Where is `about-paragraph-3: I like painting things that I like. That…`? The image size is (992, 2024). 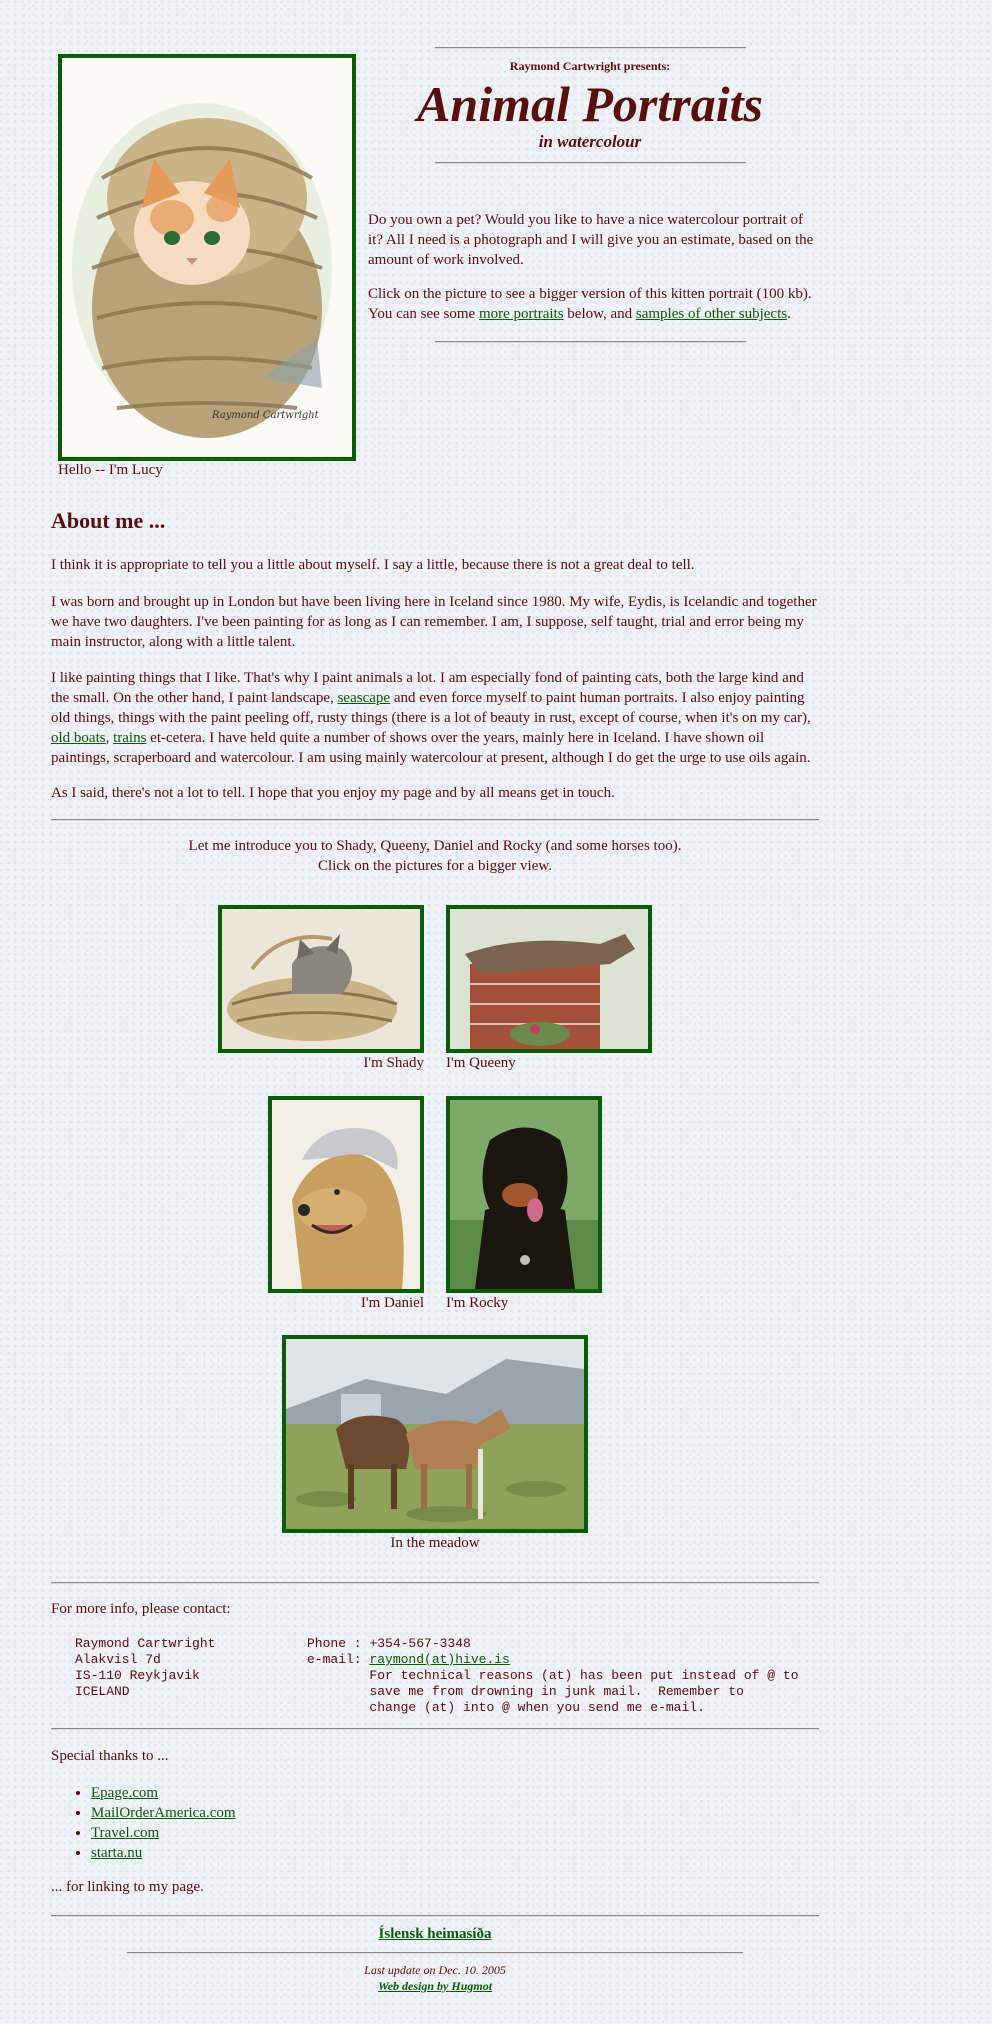
about-paragraph-3: I like painting things that I like. That… is located at coordinates (434, 718).